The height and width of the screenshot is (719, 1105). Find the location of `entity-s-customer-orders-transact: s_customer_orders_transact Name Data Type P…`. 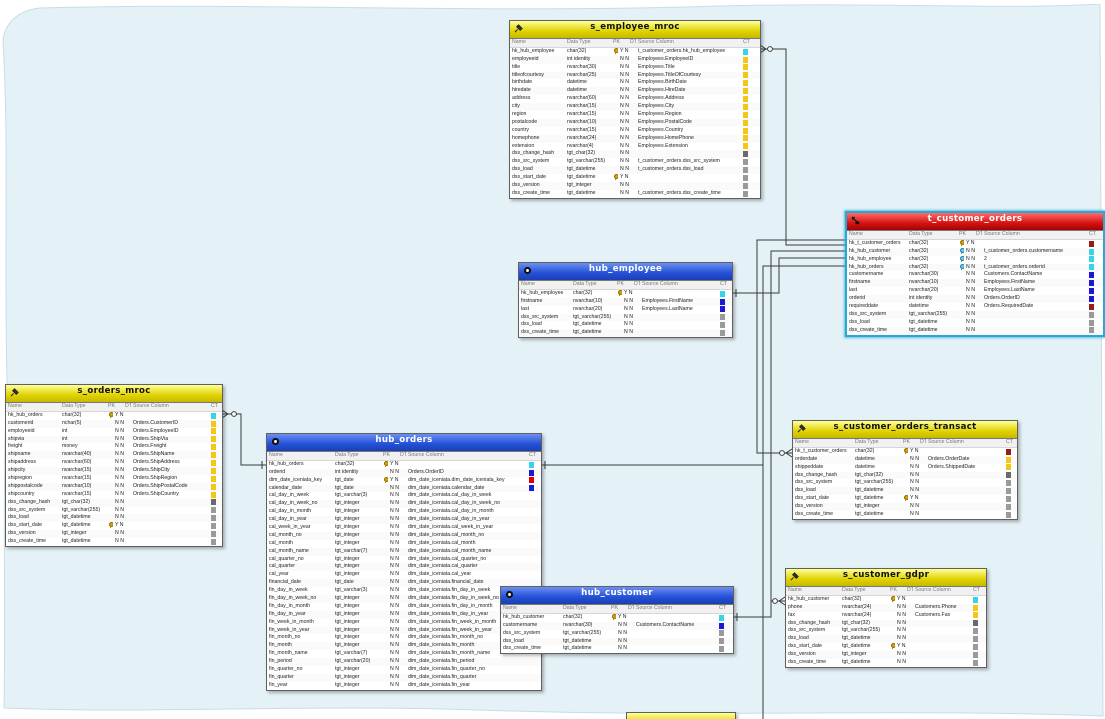

entity-s-customer-orders-transact: s_customer_orders_transact Name Data Type P… is located at coordinates (905, 470).